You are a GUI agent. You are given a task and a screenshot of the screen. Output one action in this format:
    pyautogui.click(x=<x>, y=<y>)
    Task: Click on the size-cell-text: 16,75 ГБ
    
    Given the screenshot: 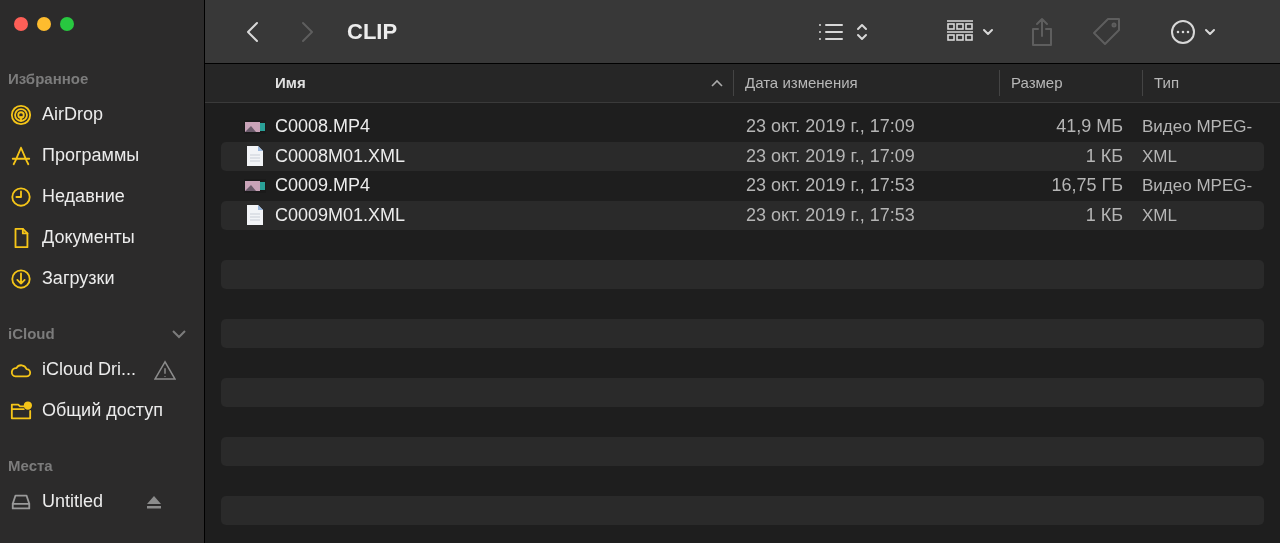 What is the action you would take?
    pyautogui.click(x=1087, y=186)
    